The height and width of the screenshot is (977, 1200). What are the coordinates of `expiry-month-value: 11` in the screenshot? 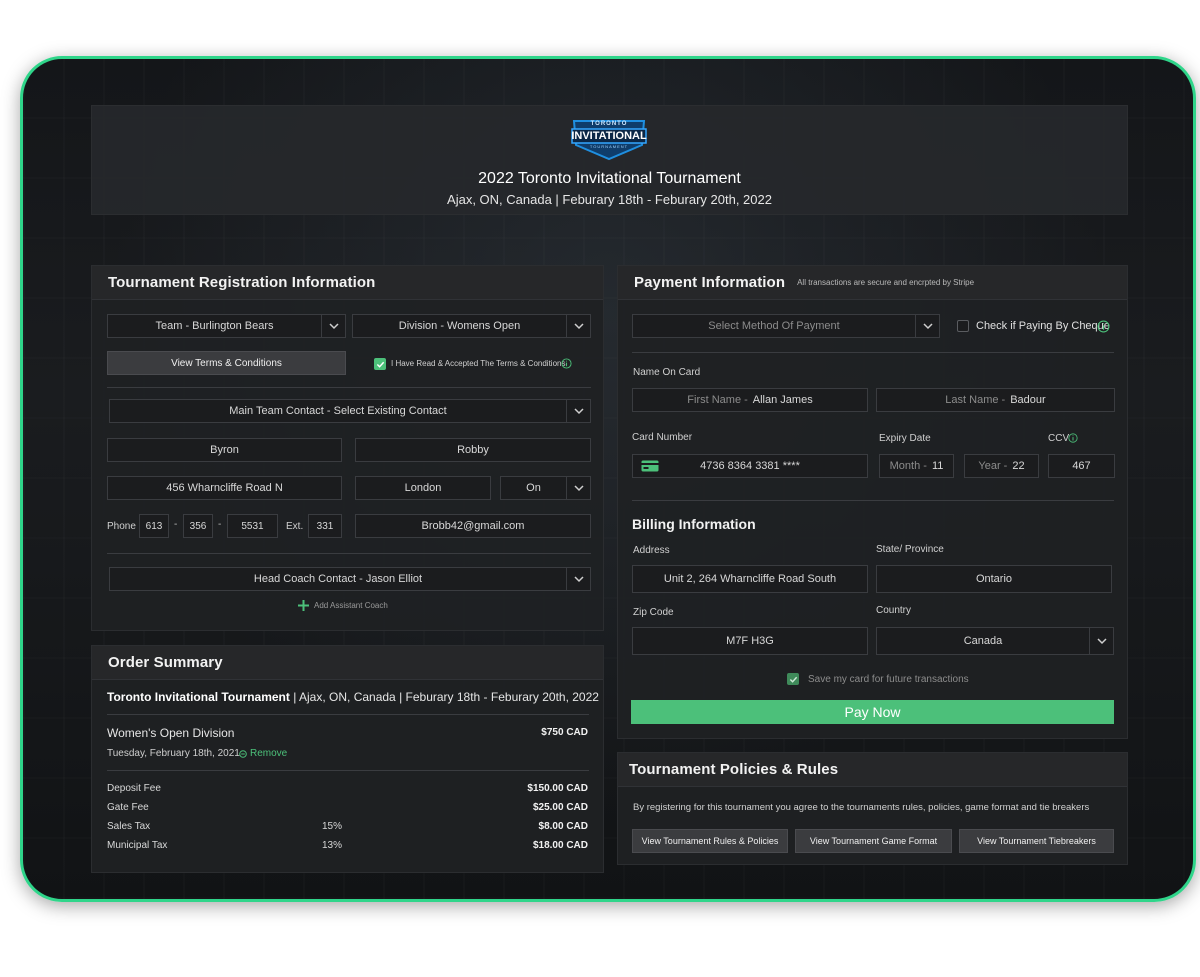 It's located at (937, 466).